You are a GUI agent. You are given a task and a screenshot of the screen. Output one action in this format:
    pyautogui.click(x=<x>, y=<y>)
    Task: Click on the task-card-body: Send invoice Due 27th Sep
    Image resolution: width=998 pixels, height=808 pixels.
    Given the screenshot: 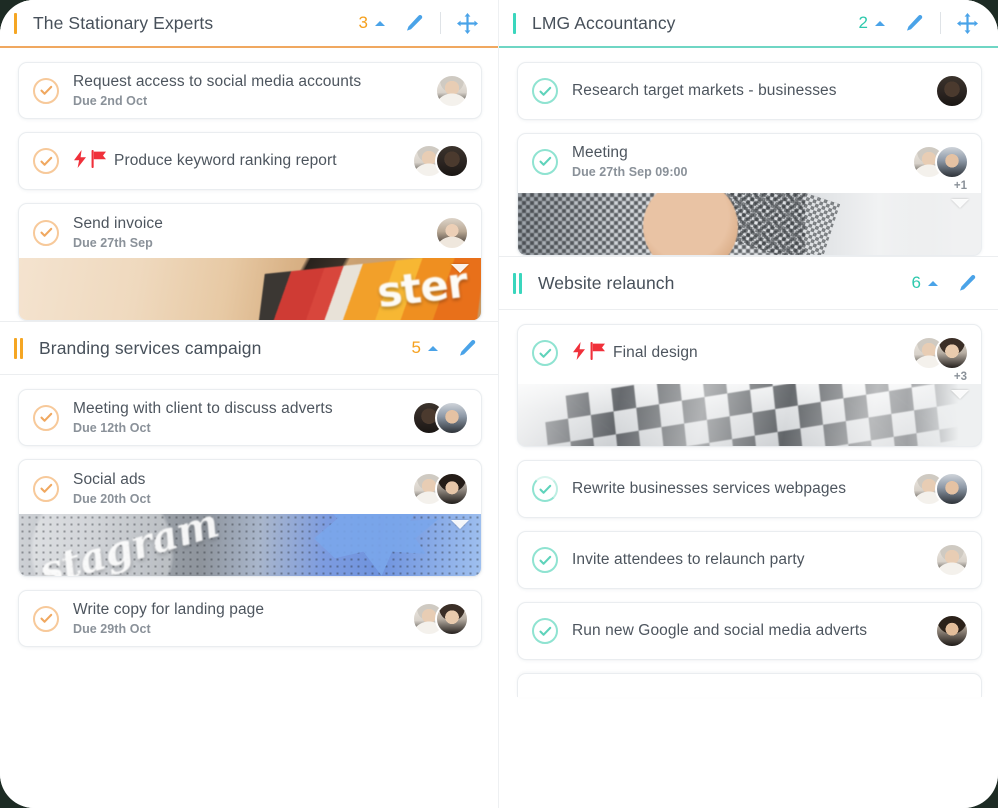 What is the action you would take?
    pyautogui.click(x=250, y=231)
    